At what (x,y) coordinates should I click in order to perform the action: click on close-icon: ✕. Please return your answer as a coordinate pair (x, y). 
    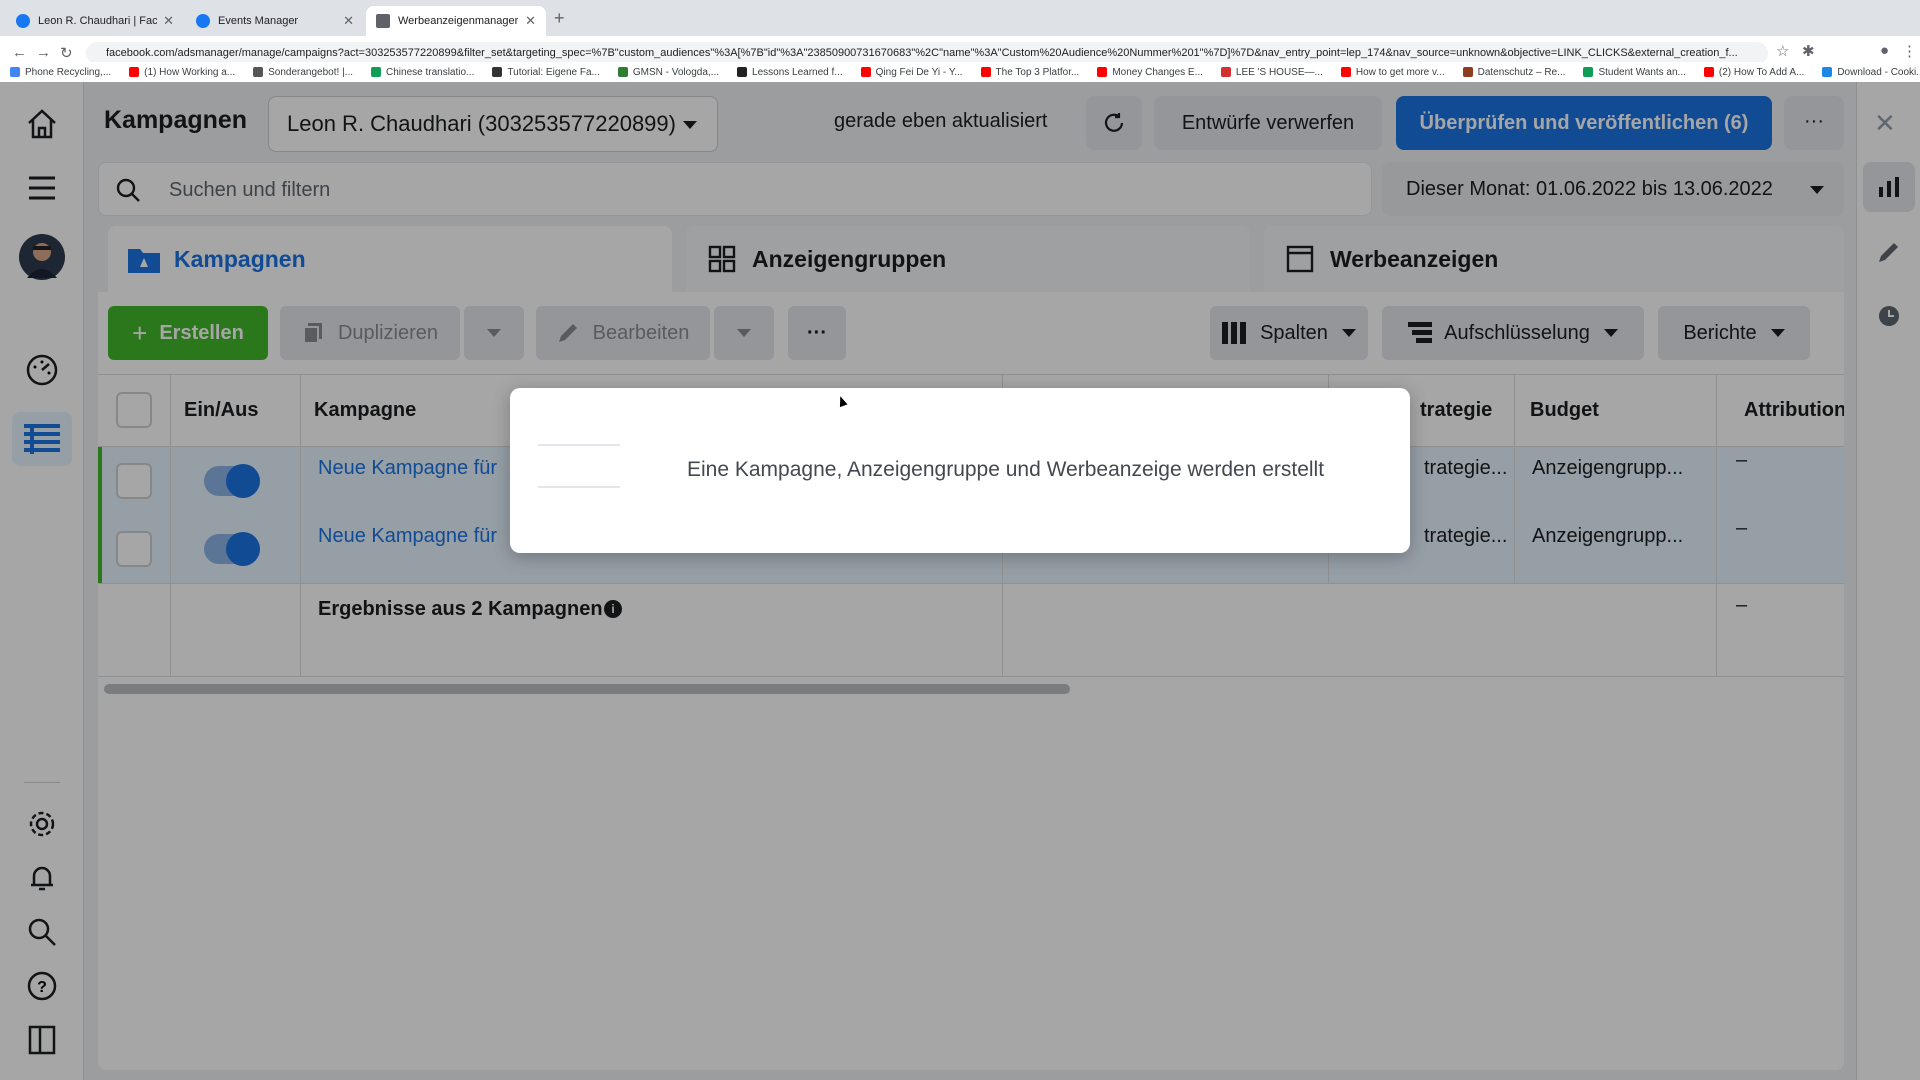
    Looking at the image, I should click on (1885, 123).